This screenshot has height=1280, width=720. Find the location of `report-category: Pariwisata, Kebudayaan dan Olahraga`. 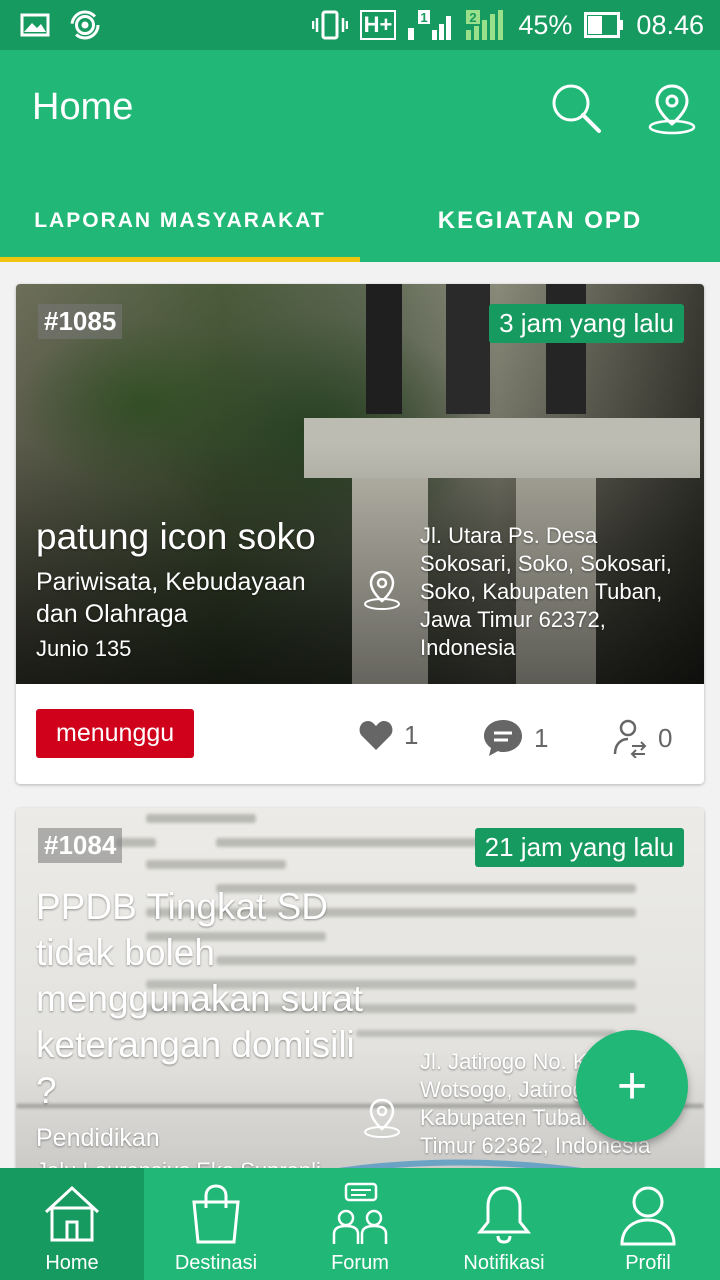

report-category: Pariwisata, Kebudayaan dan Olahraga is located at coordinates (171, 598).